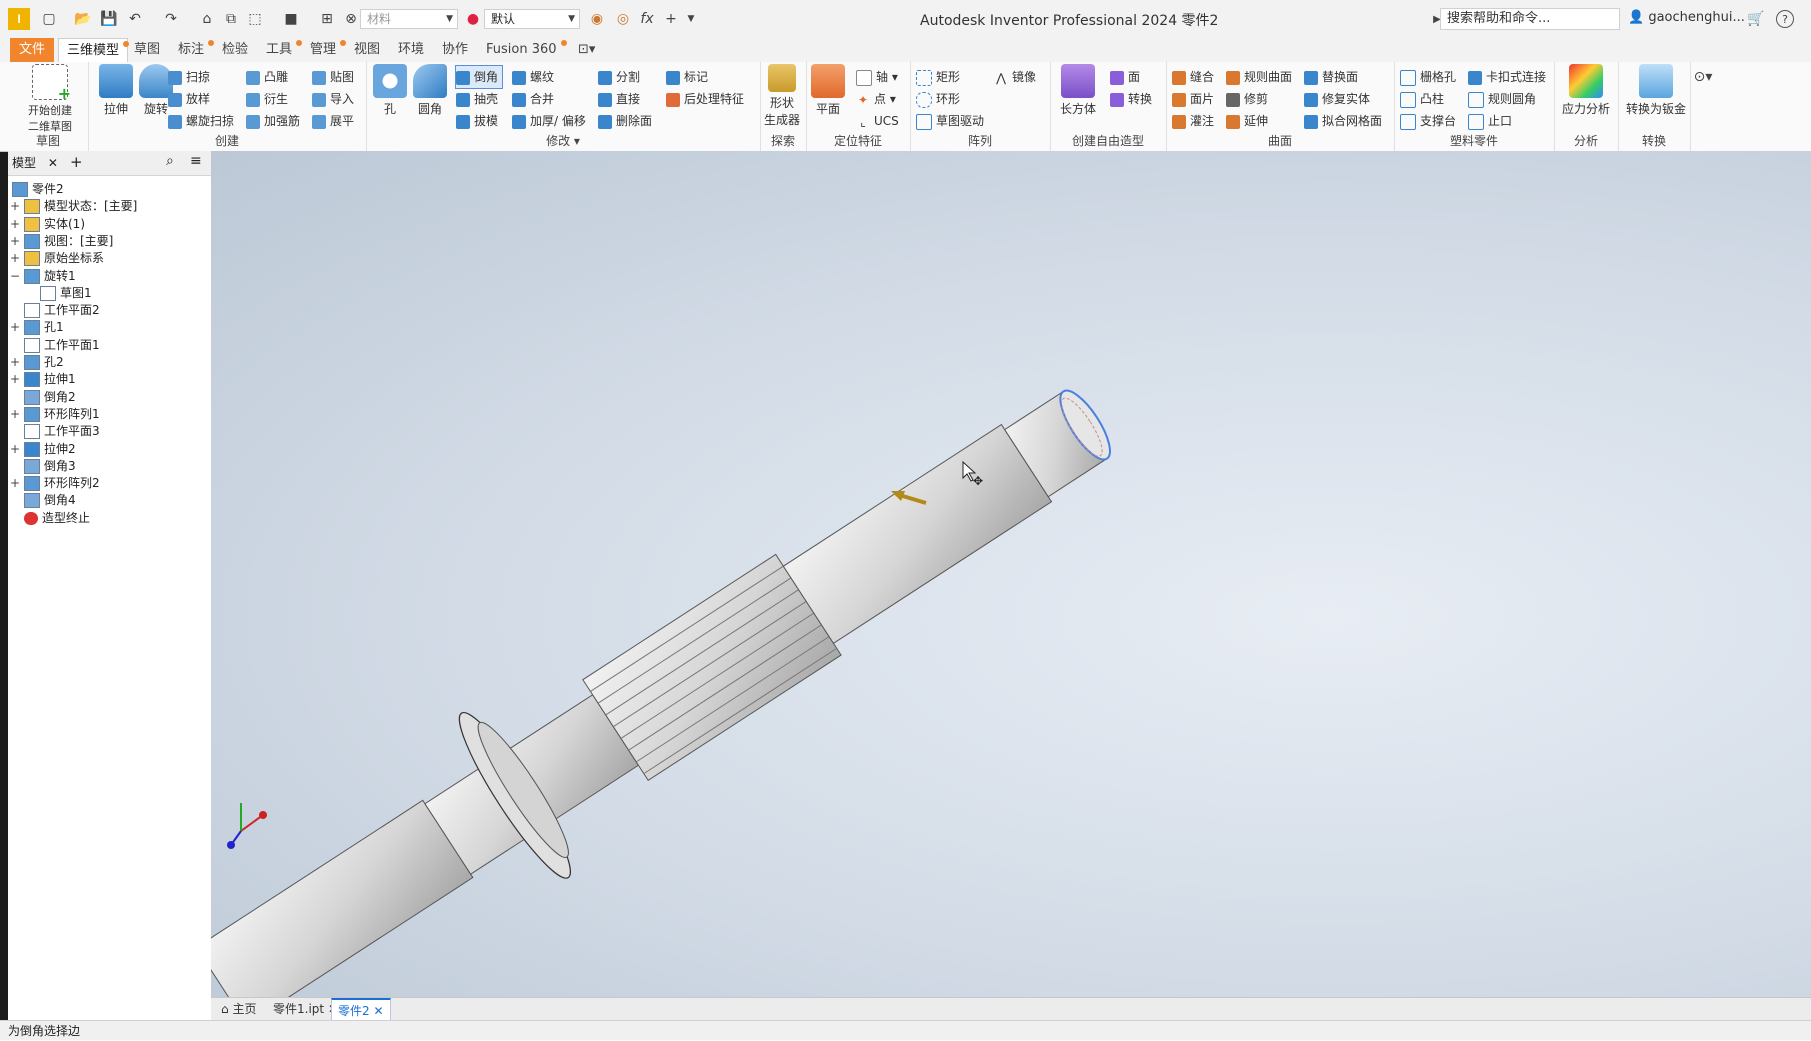  I want to click on search-icon: ⌕, so click(170, 161).